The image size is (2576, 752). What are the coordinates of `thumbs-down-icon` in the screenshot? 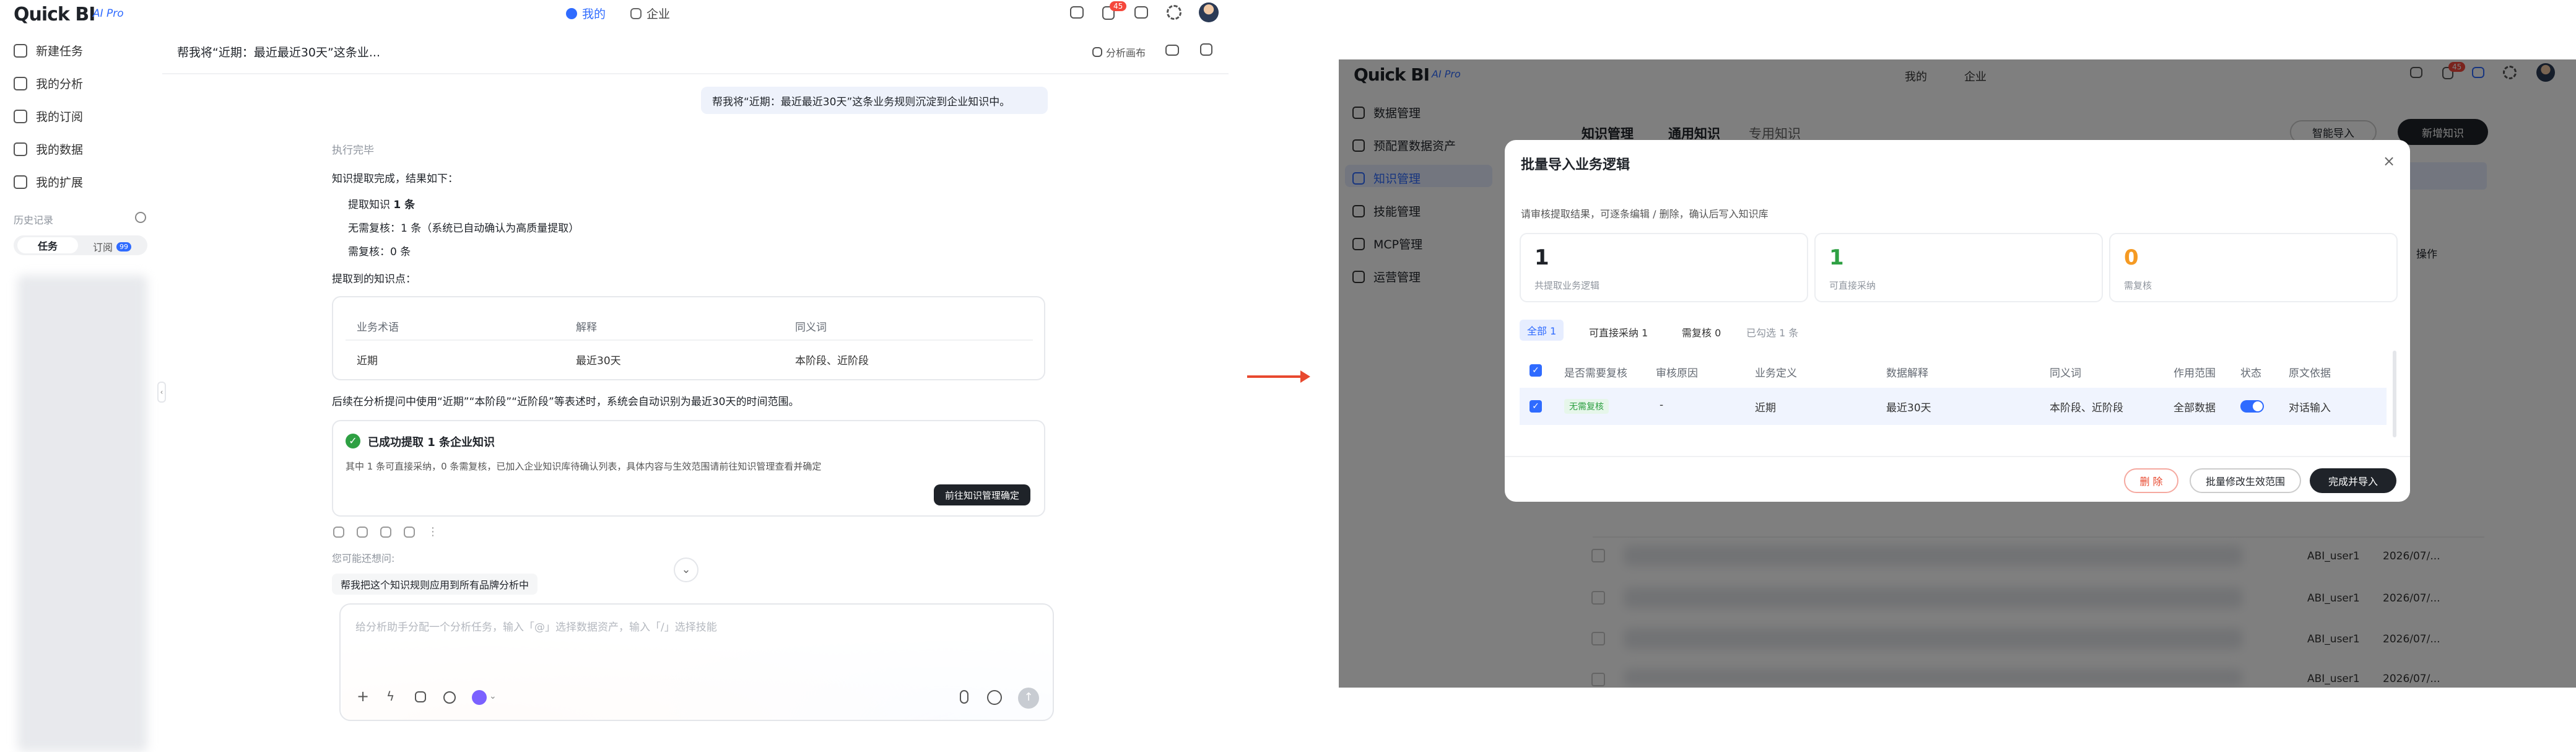 It's located at (362, 532).